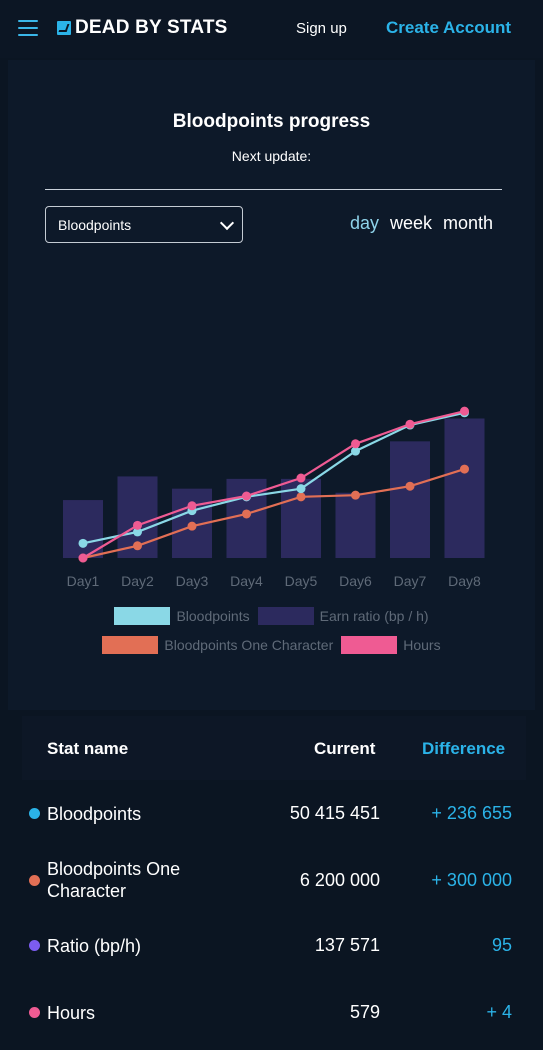  Describe the element at coordinates (130, 645) in the screenshot. I see `legend-swatch-one-character` at that location.